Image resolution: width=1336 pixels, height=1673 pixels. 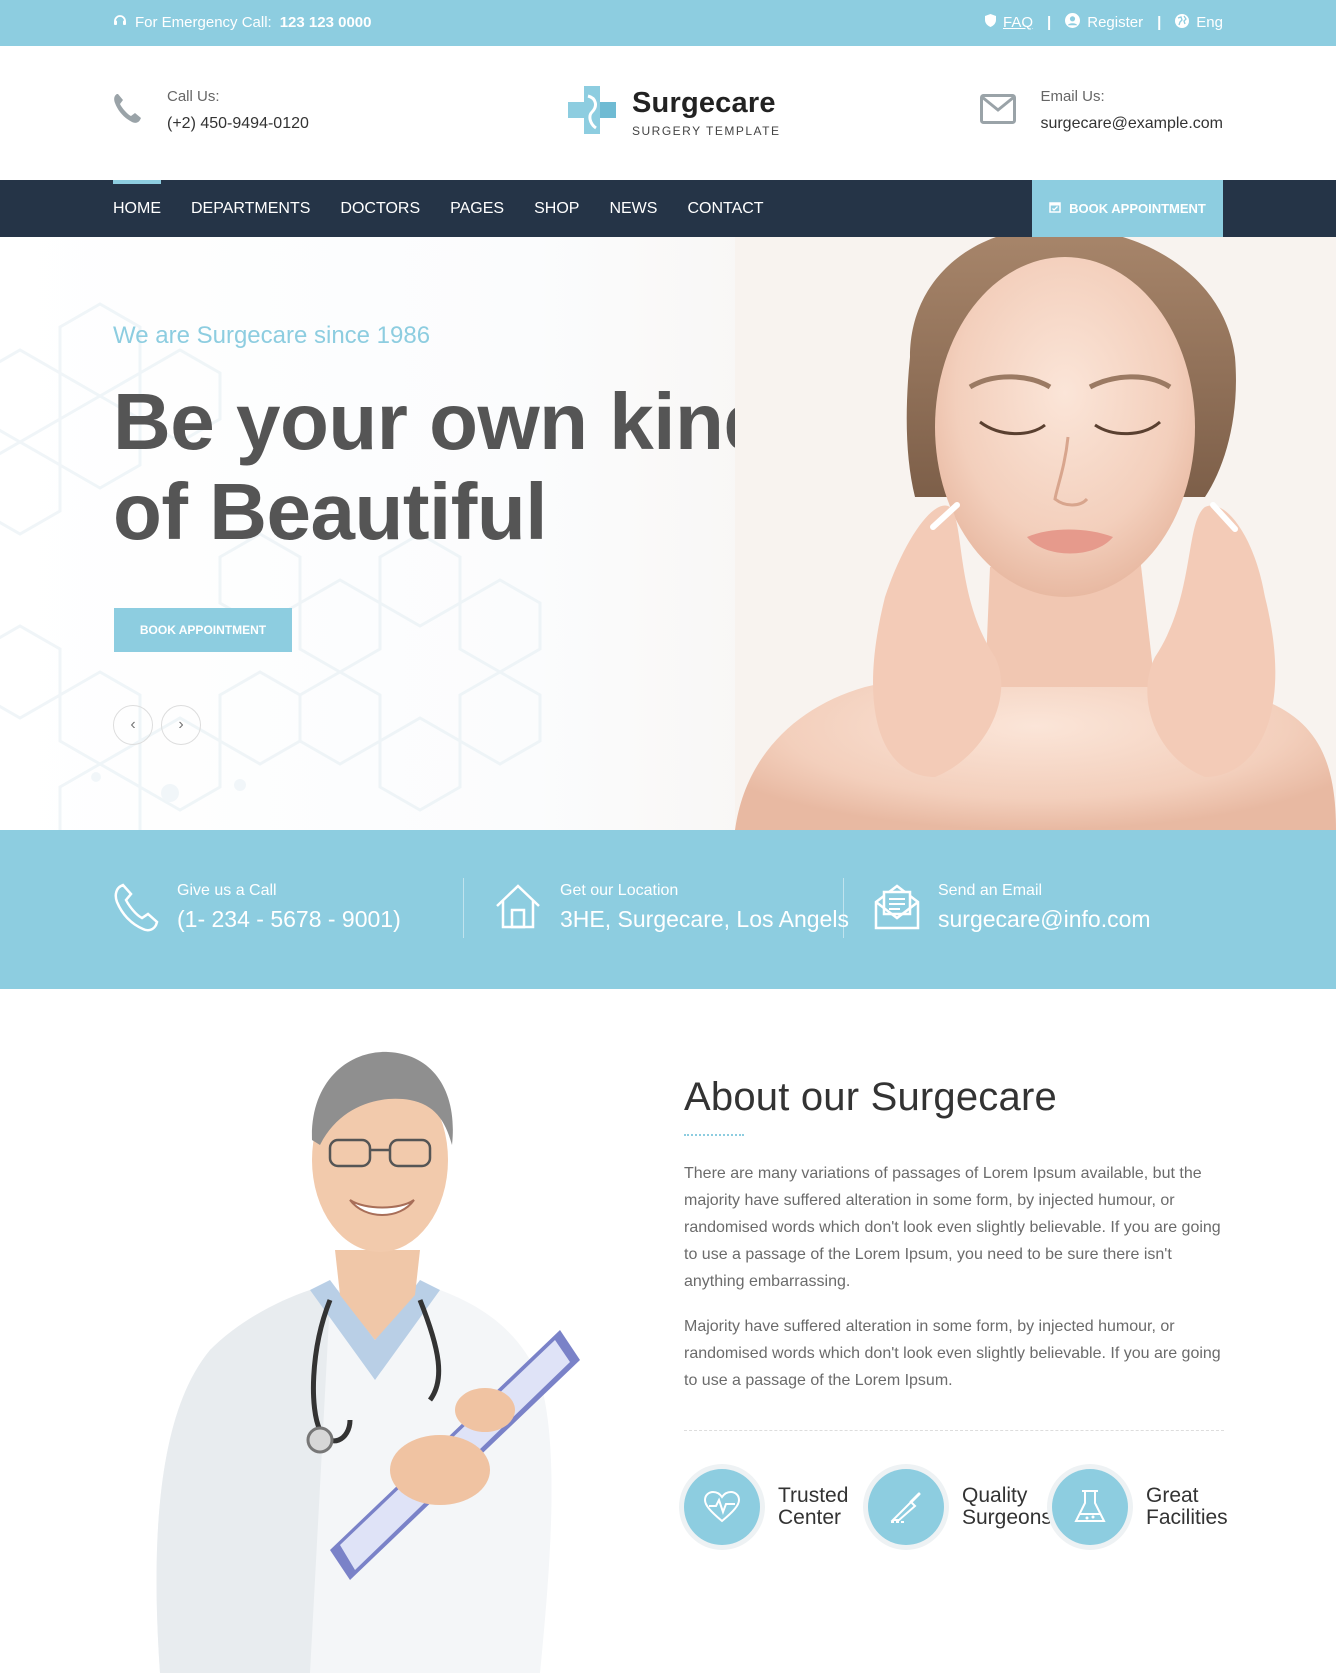 What do you see at coordinates (1137, 208) in the screenshot?
I see `nav-book-label: BOOK APPOINTMENT` at bounding box center [1137, 208].